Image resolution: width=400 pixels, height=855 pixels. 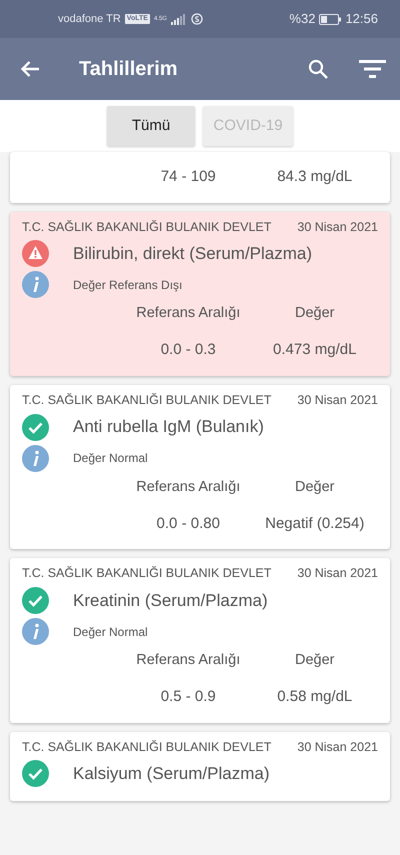 What do you see at coordinates (168, 427) in the screenshot?
I see `test-name: Anti rubella IgM (Bulanık)` at bounding box center [168, 427].